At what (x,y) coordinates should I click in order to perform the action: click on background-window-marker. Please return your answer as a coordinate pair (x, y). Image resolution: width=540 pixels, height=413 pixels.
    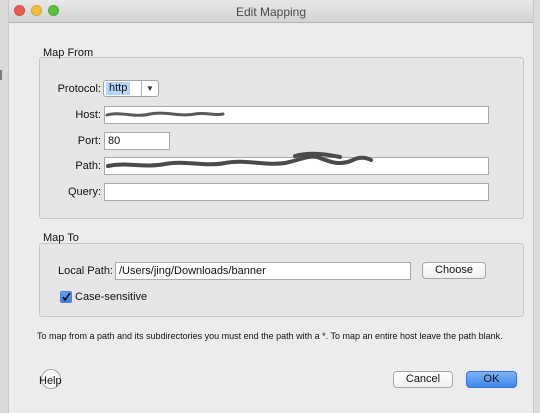
    Looking at the image, I should click on (1, 75).